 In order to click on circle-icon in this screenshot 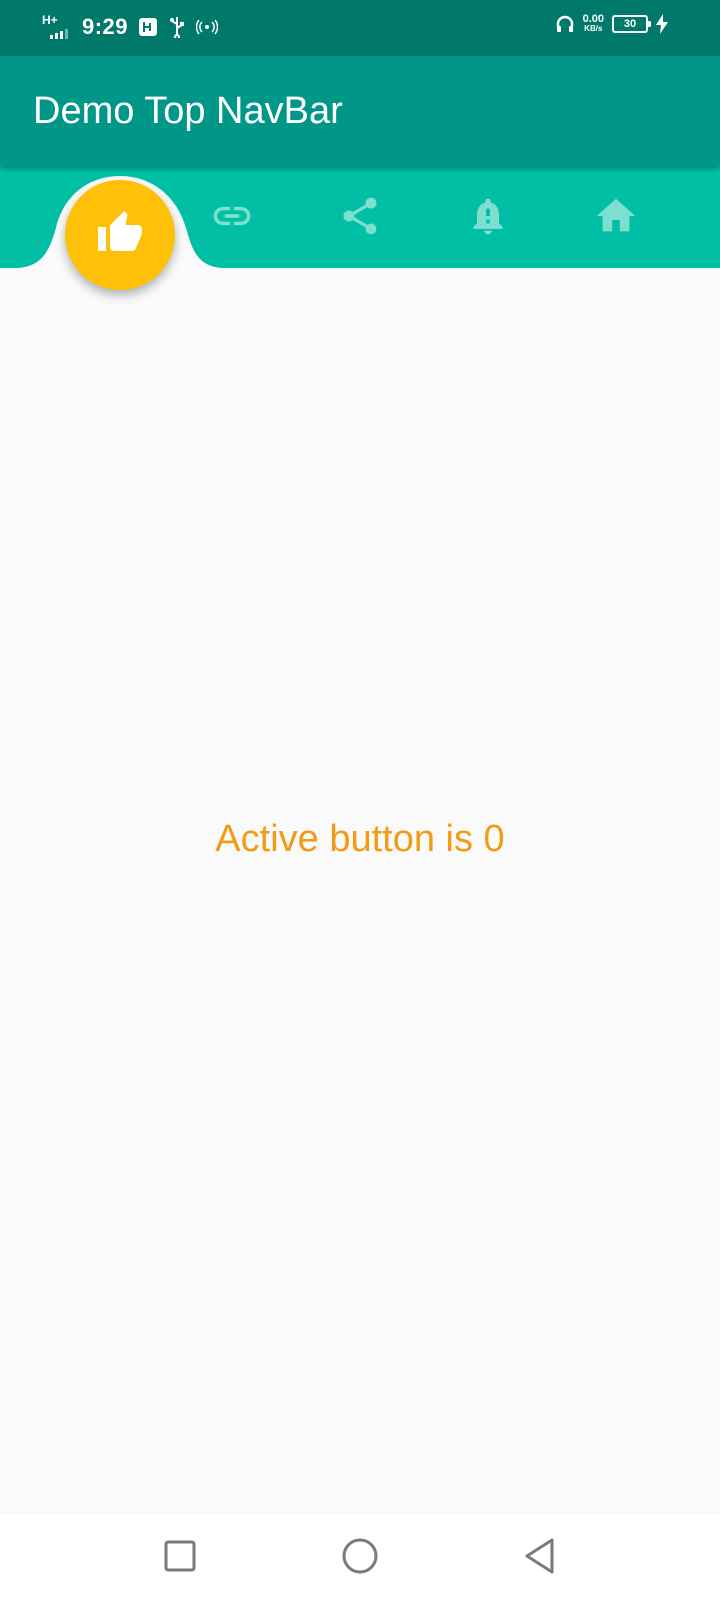, I will do `click(360, 1558)`.